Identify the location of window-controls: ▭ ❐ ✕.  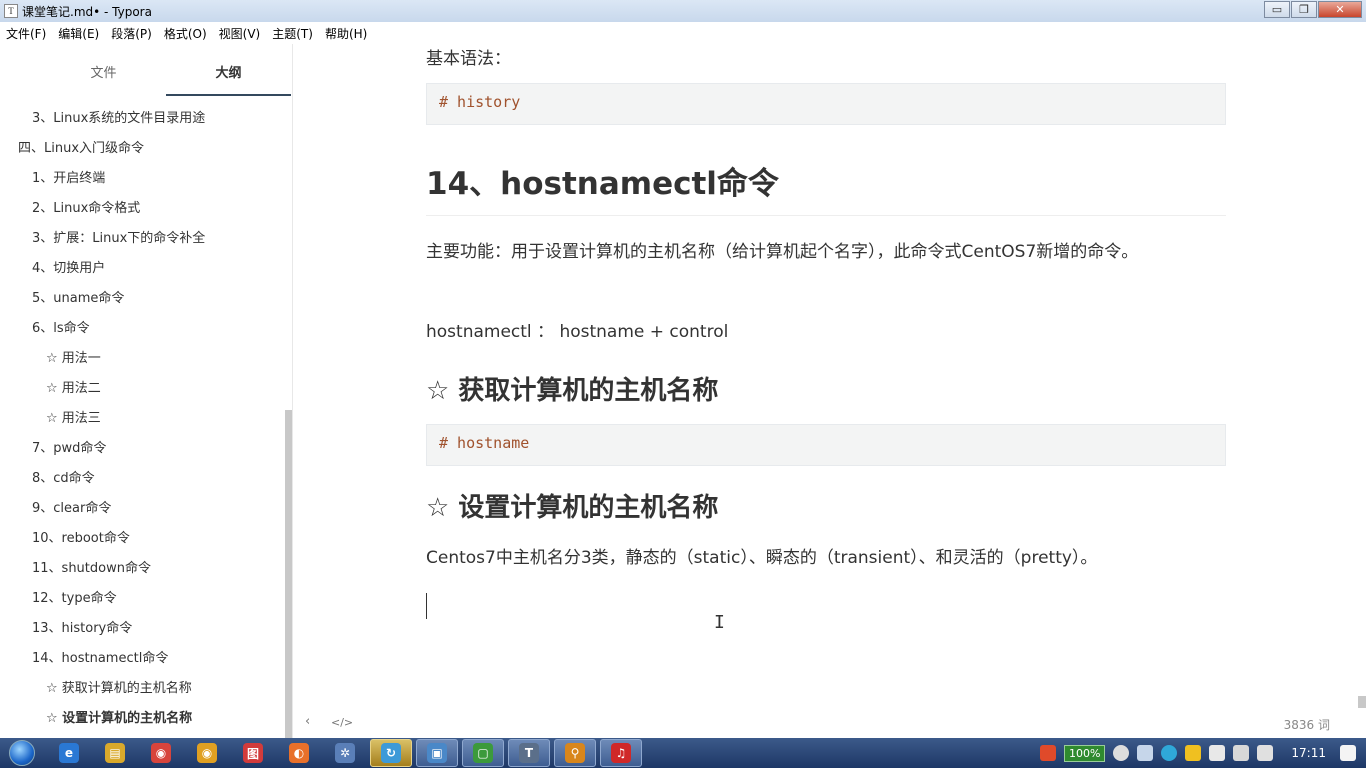
(1312, 9).